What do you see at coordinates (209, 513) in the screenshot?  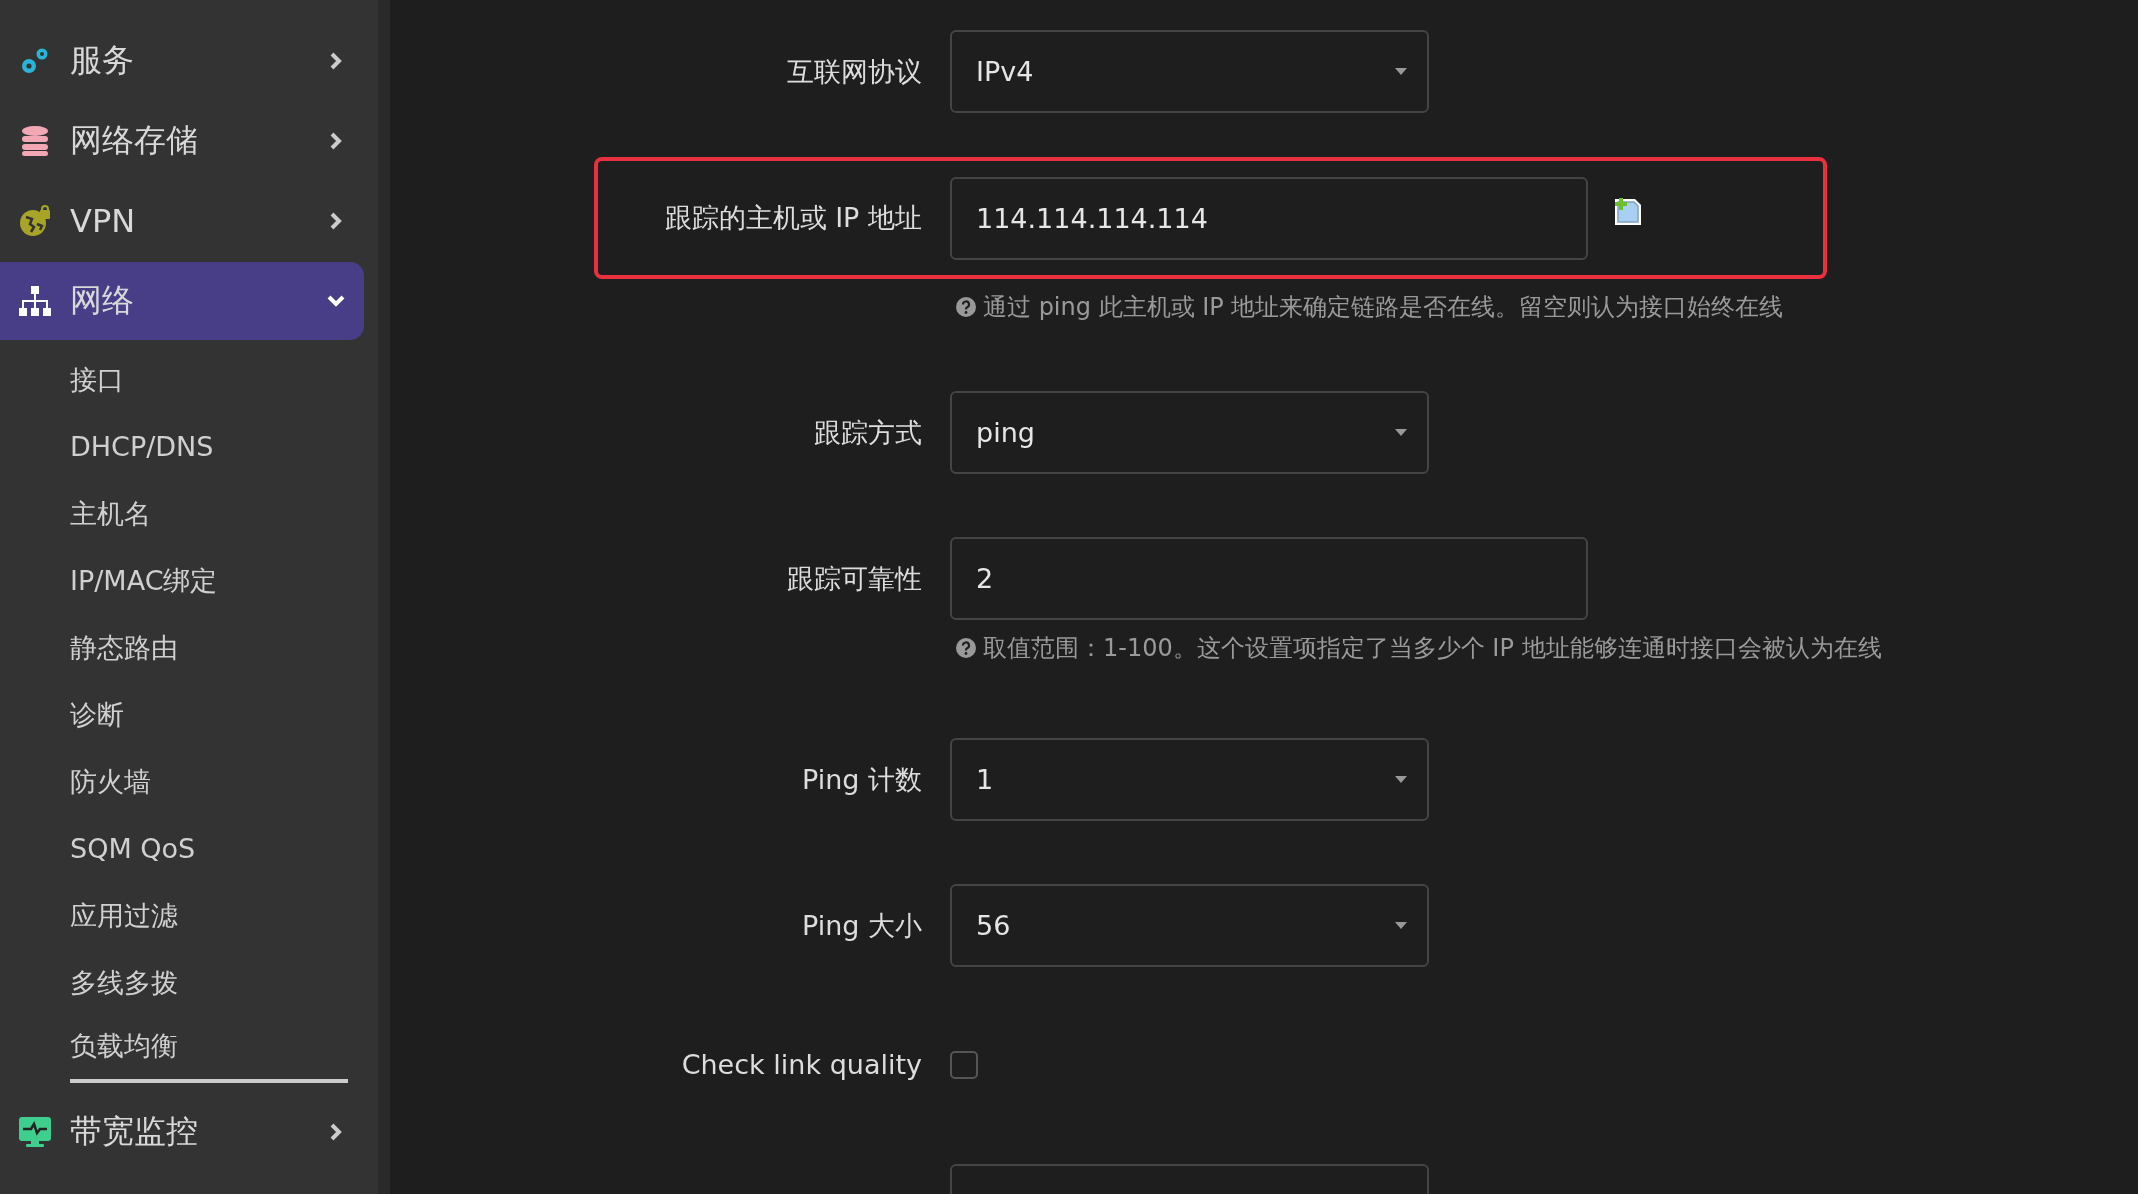 I see `submenu-item: 主机名` at bounding box center [209, 513].